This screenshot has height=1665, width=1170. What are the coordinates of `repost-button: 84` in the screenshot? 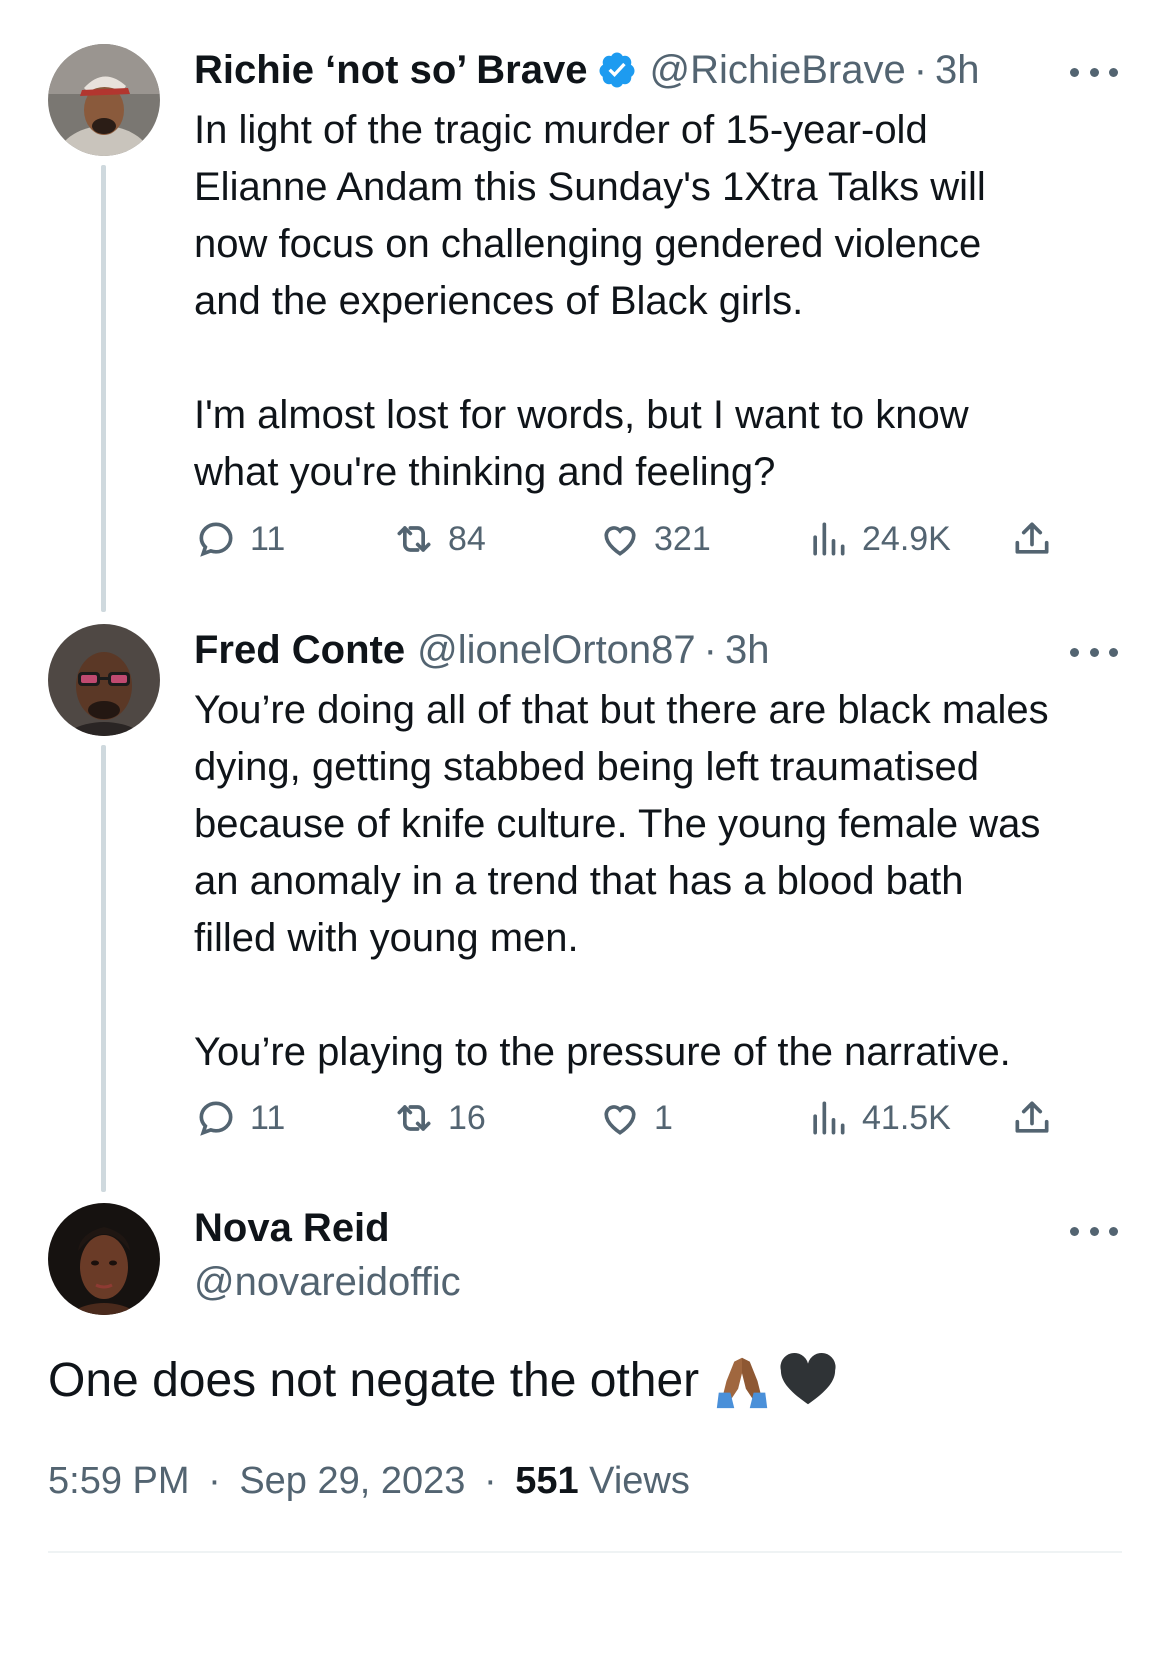 It's located at (439, 539).